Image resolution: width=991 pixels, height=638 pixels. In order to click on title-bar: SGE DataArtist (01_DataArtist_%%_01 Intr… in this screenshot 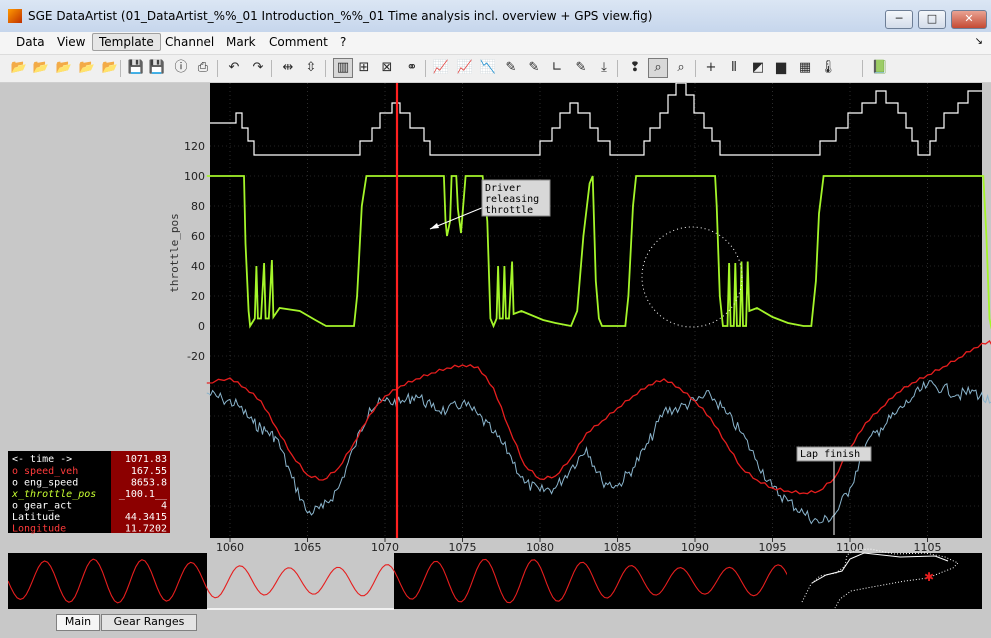, I will do `click(495, 16)`.